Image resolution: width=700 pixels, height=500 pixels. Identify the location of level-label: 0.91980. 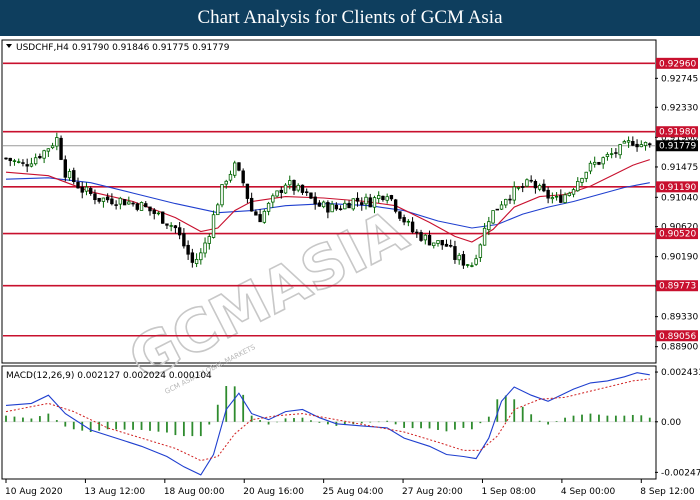
(677, 133).